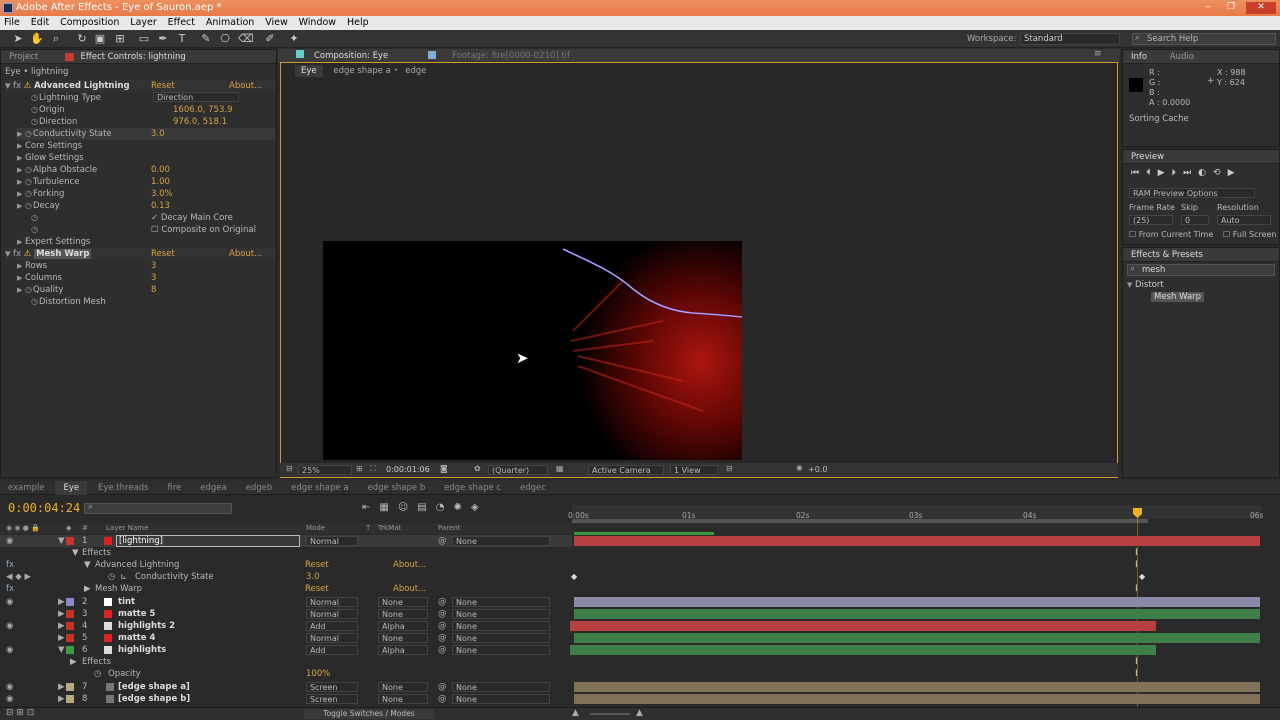 The height and width of the screenshot is (720, 1280). Describe the element at coordinates (143, 23) in the screenshot. I see `menu-layer: Layer` at that location.